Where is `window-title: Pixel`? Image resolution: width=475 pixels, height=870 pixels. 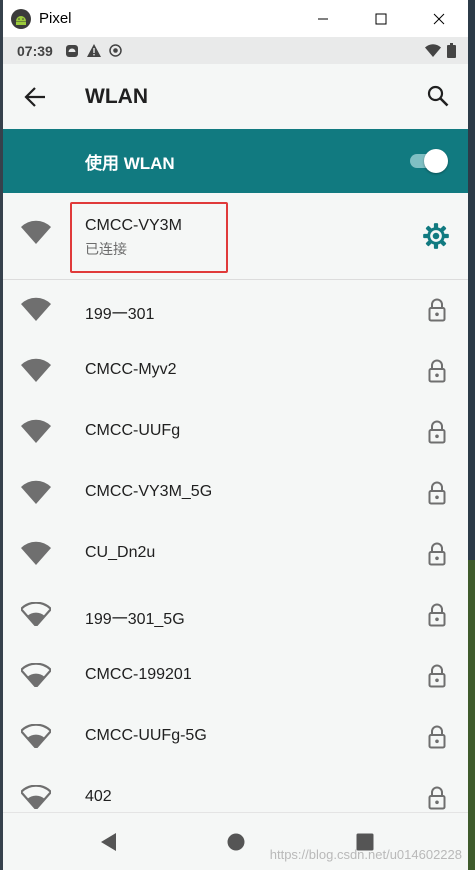 window-title: Pixel is located at coordinates (55, 18).